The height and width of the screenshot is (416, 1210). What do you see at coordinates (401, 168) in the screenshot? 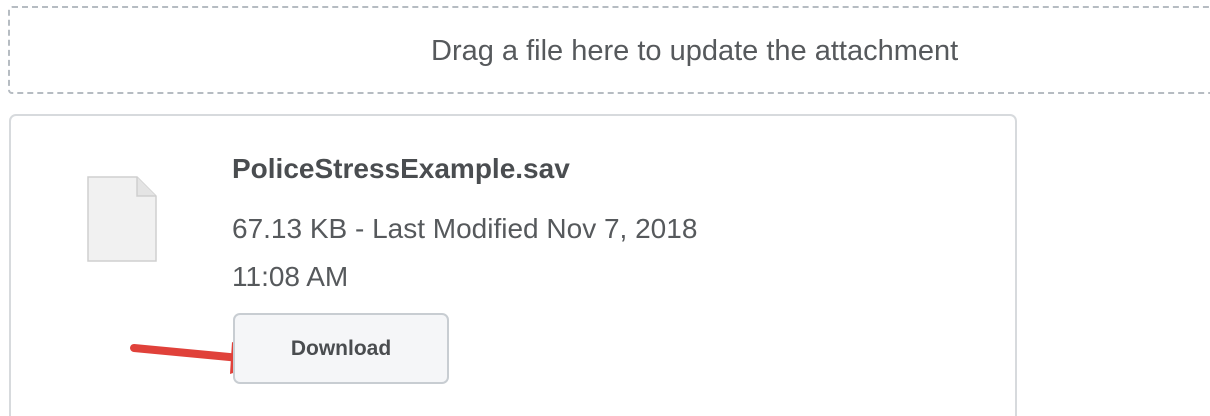
I see `file-name: PoliceStressExample.sav` at bounding box center [401, 168].